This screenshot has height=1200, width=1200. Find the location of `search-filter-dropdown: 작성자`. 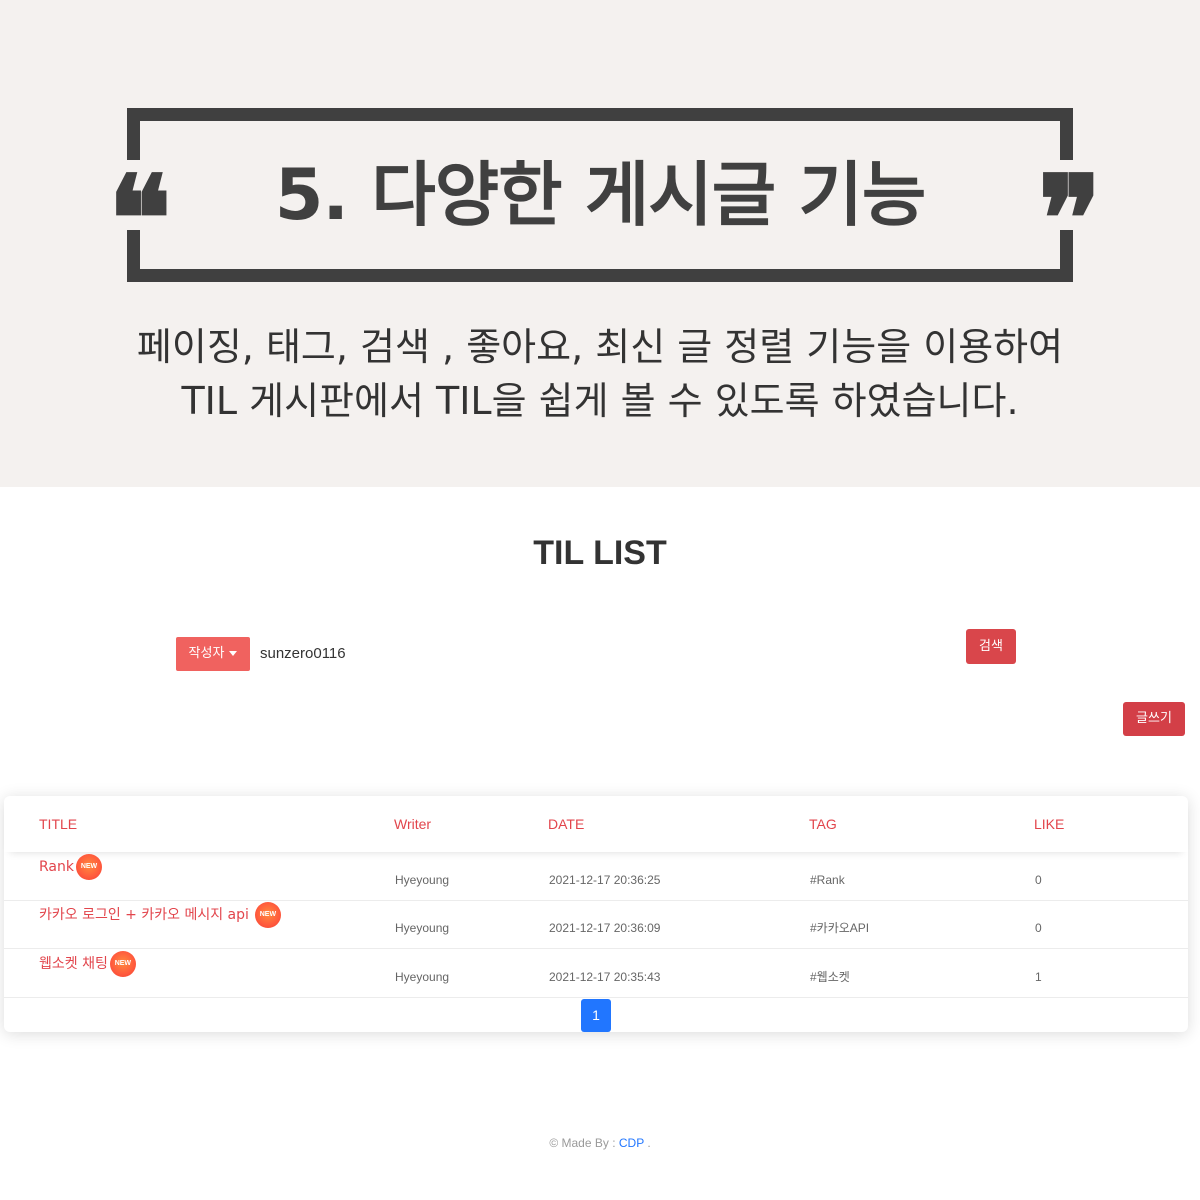

search-filter-dropdown: 작성자 is located at coordinates (213, 654).